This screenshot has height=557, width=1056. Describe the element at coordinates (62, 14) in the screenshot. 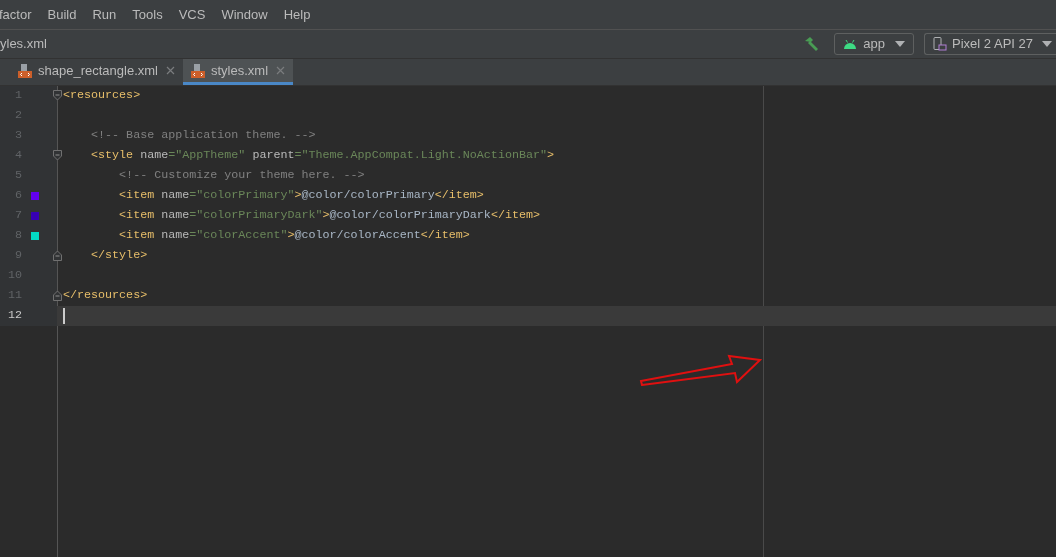

I see `menu-item: Build` at that location.